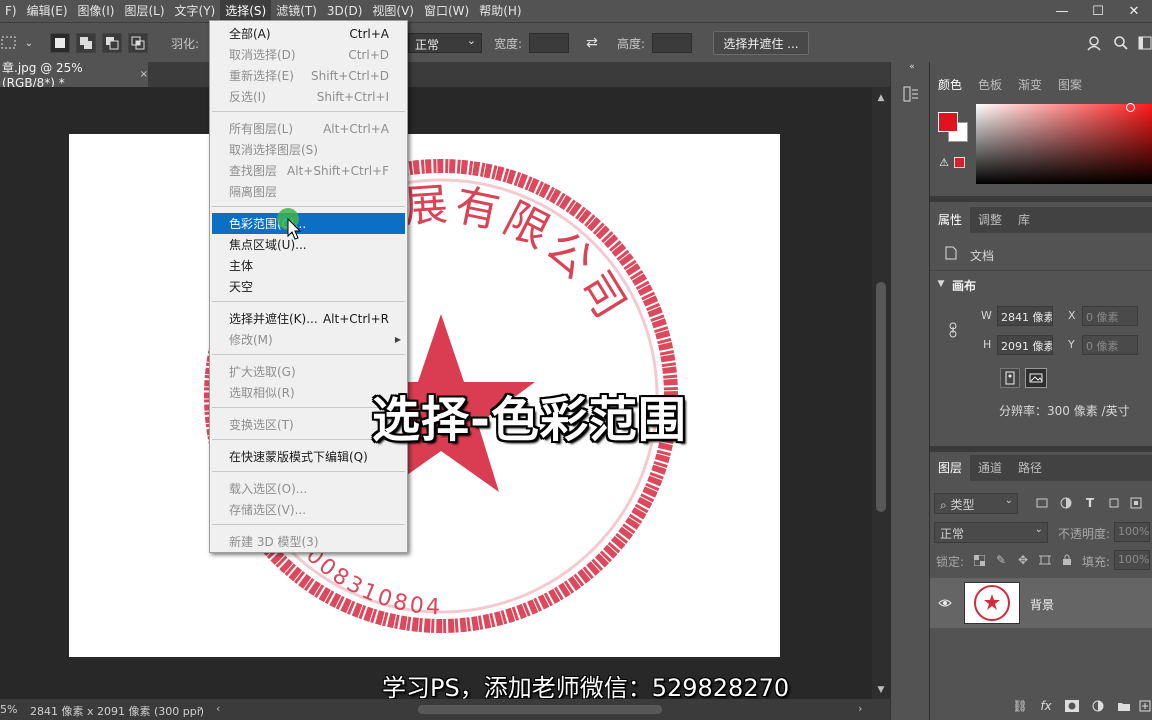  What do you see at coordinates (308, 318) in the screenshot?
I see `menu-item-select-and-mask: 选择并遮住(K)... Alt+Ctrl+R` at bounding box center [308, 318].